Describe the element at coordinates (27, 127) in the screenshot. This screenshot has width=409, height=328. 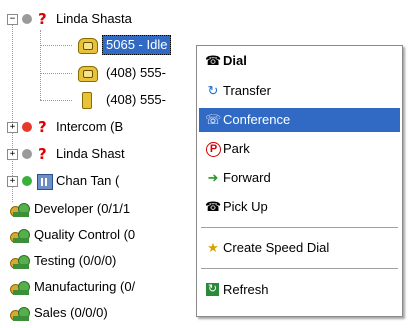
I see `status-busy-icon` at that location.